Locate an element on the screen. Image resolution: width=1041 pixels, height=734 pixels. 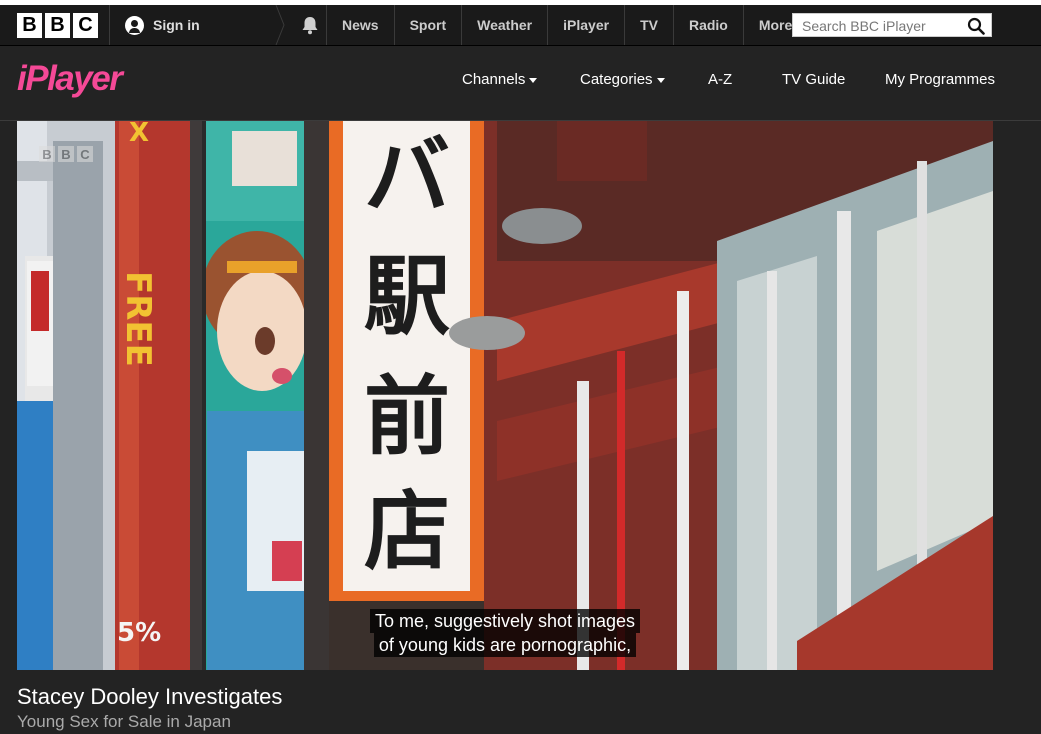
user-avatar-icon is located at coordinates (134, 25).